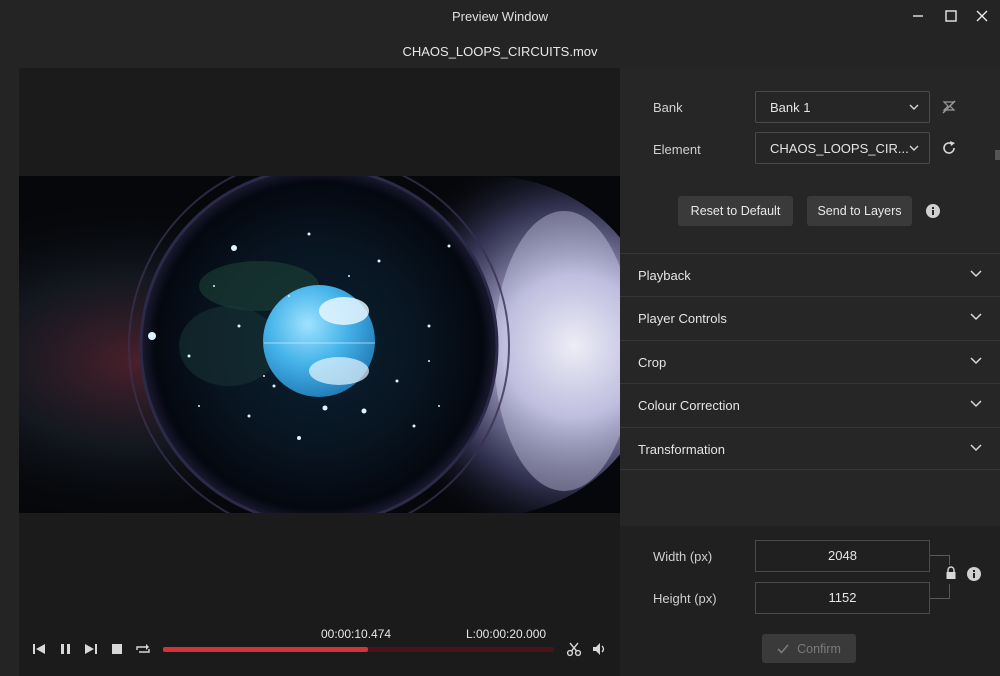  What do you see at coordinates (940, 591) in the screenshot?
I see `aspect-link-bottom` at bounding box center [940, 591].